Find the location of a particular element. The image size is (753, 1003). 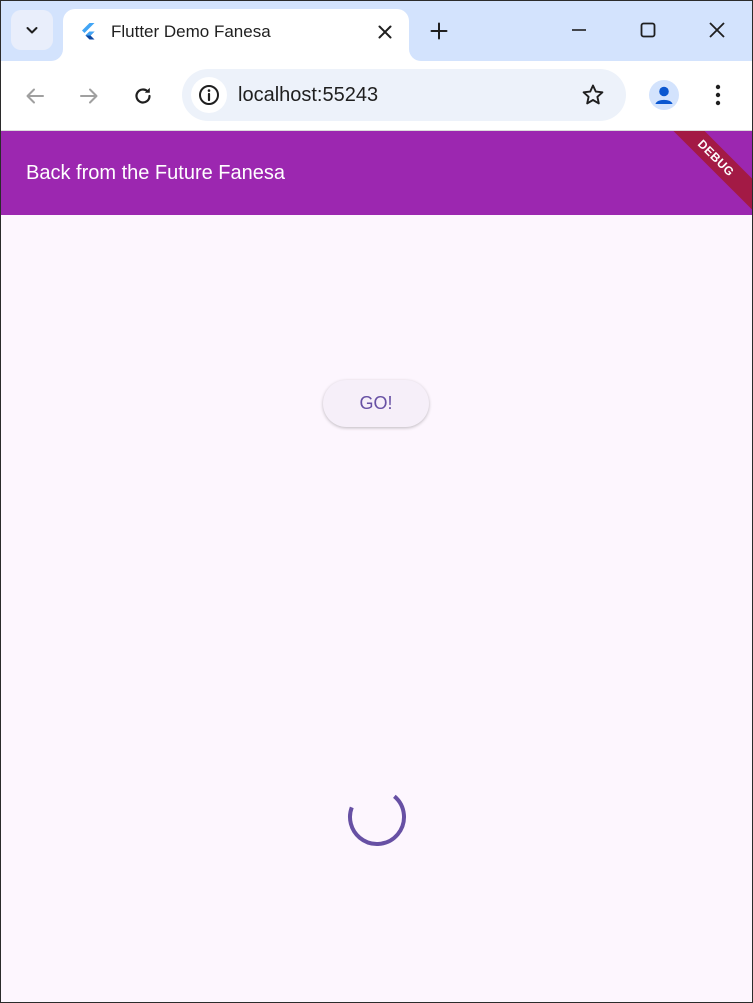

app-bar: Back from the Future Fanesa DEBUG is located at coordinates (376, 173).